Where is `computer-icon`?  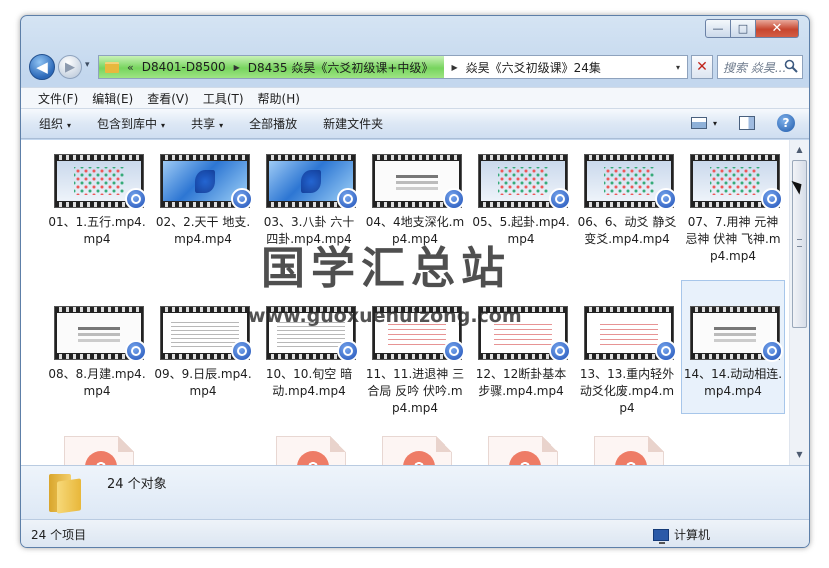 computer-icon is located at coordinates (661, 536).